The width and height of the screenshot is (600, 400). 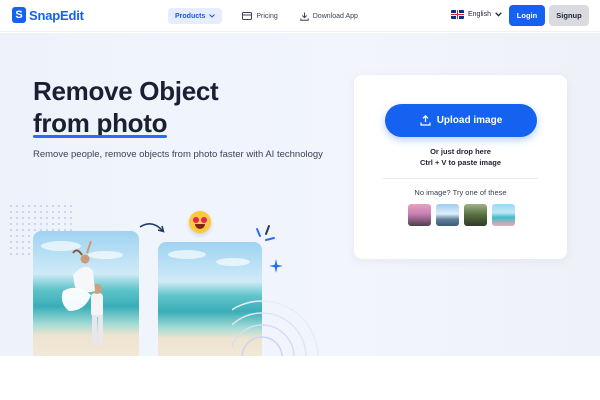 I want to click on below-hero-area, so click(x=300, y=378).